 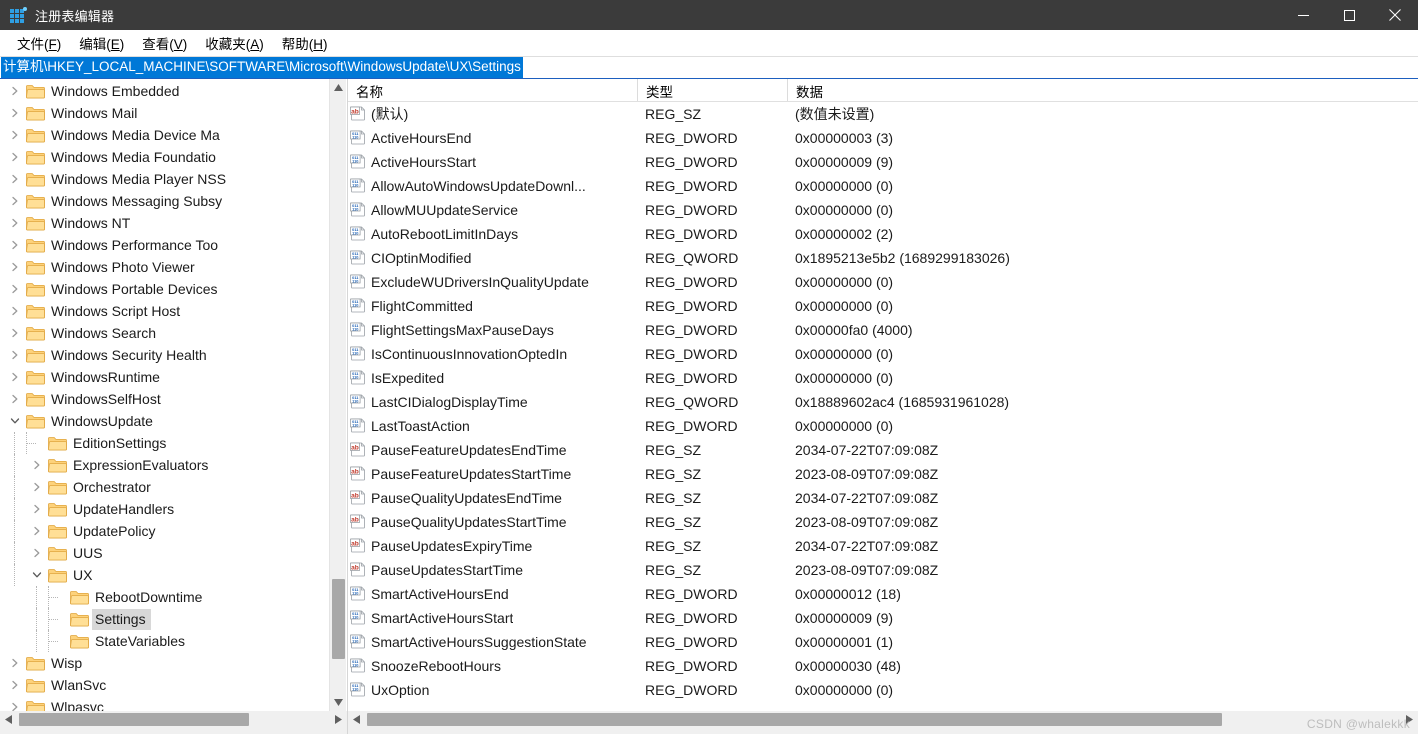 What do you see at coordinates (883, 114) in the screenshot?
I see `registry-value-row: ab (默认) REG_SZ (数值未设置)` at bounding box center [883, 114].